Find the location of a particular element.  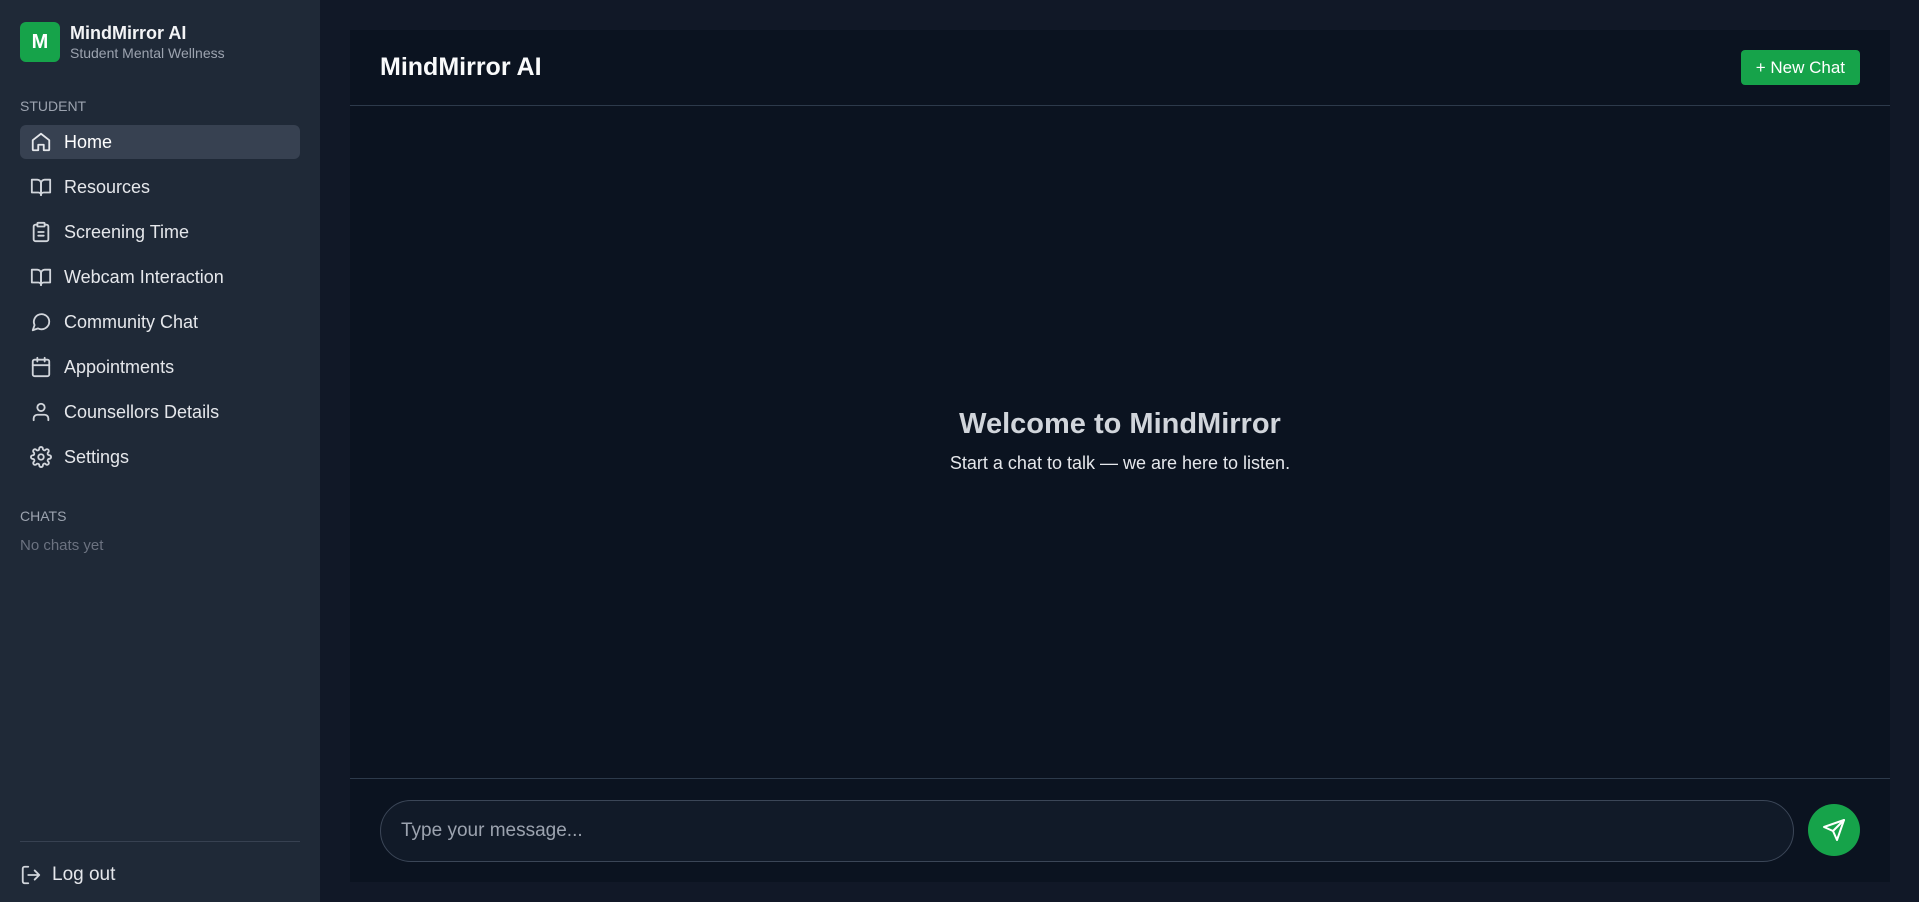

sidebar-item-label: Settings is located at coordinates (97, 456).